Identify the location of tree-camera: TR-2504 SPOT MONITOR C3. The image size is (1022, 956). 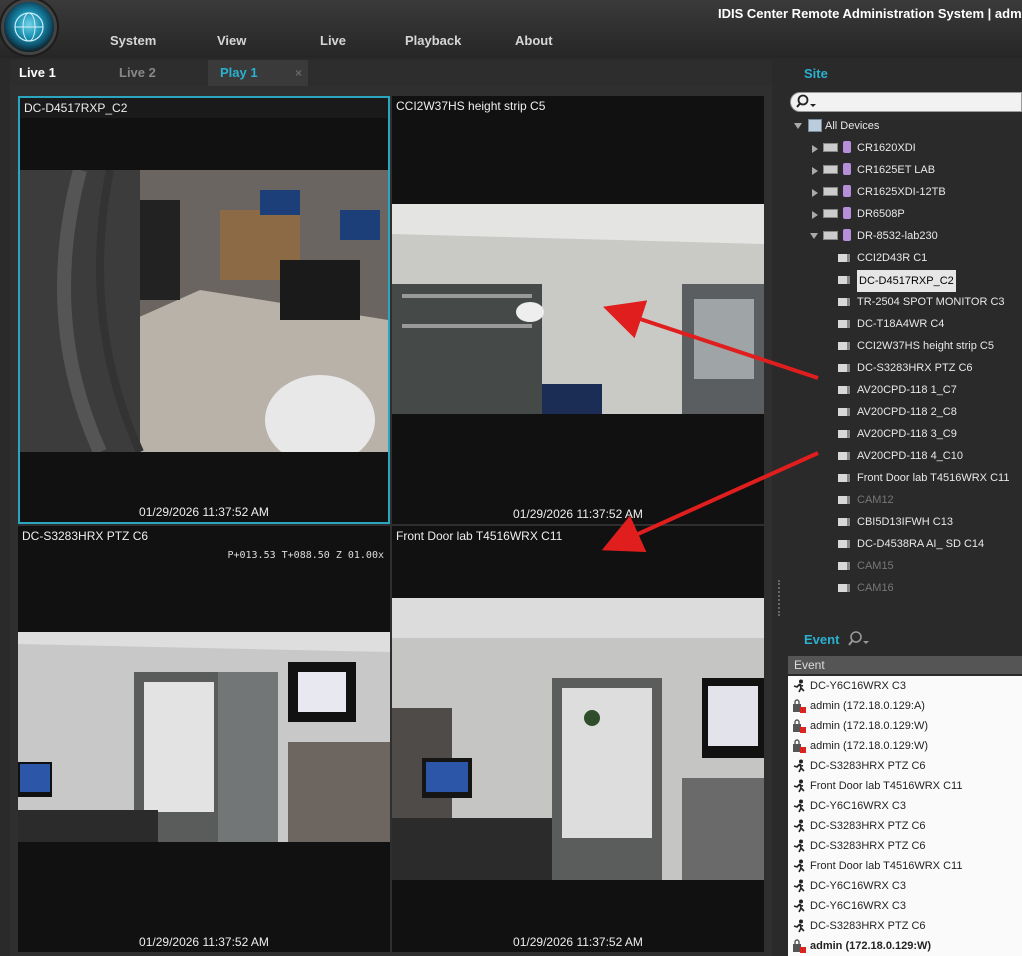
(905, 303).